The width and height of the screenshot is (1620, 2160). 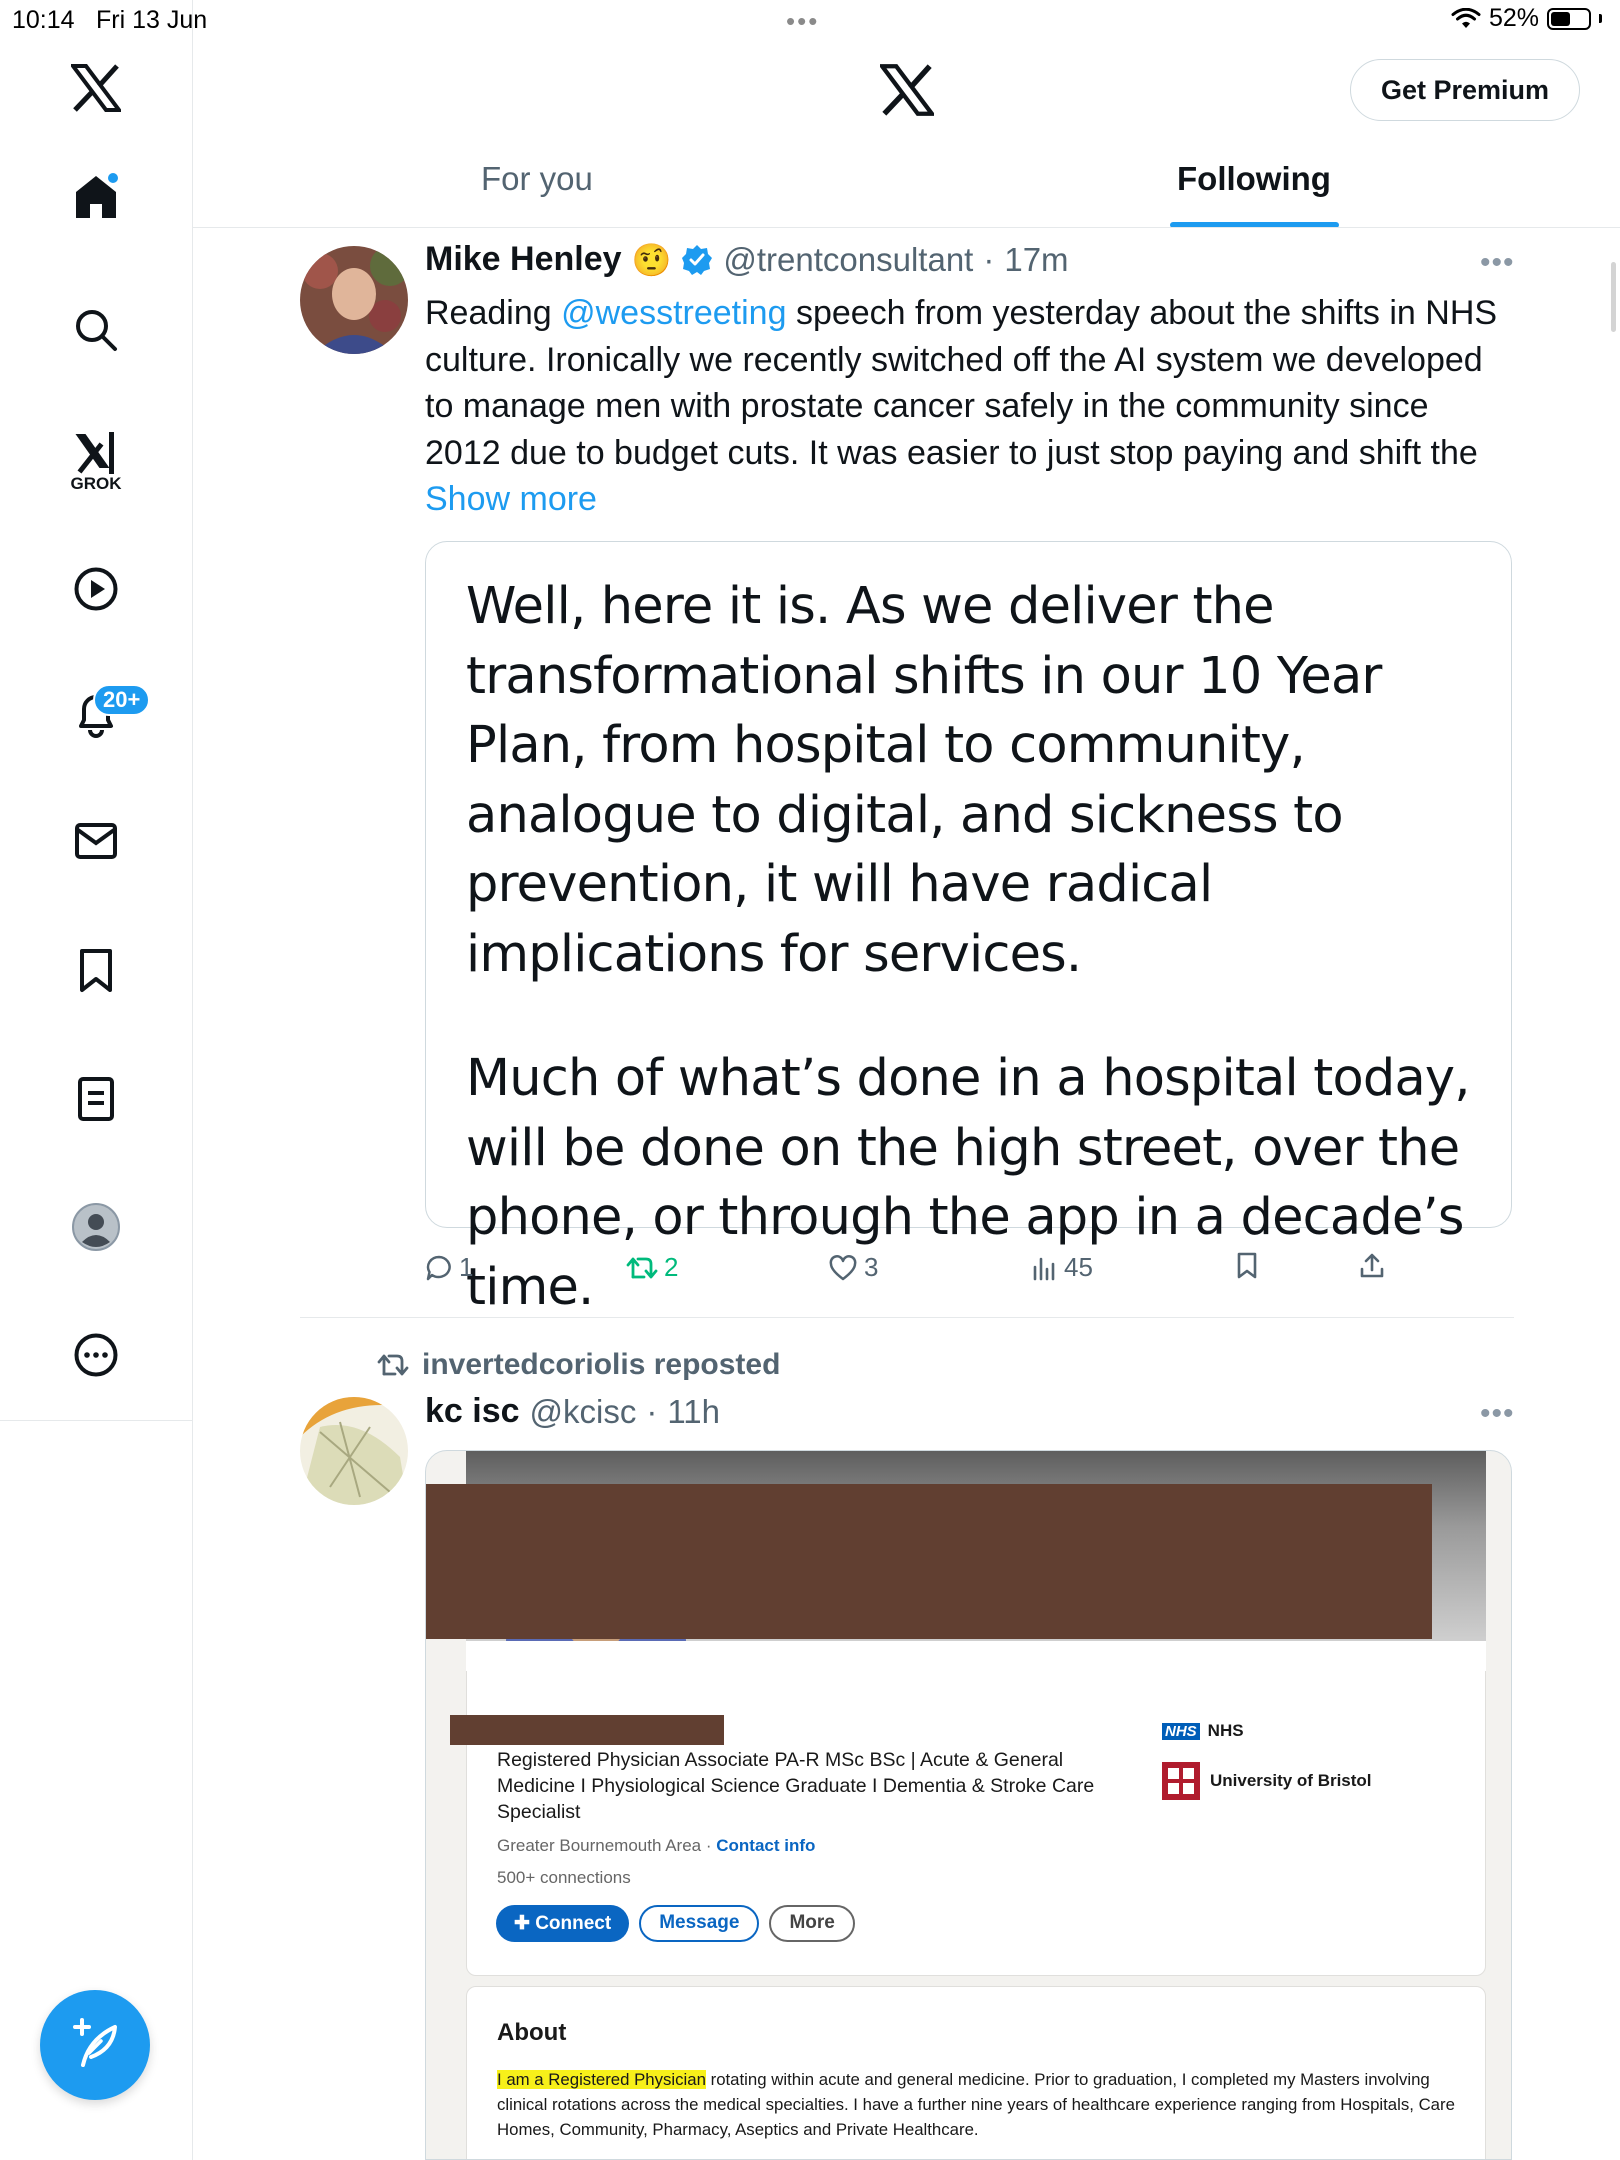 What do you see at coordinates (96, 483) in the screenshot?
I see `grok-label: GROK` at bounding box center [96, 483].